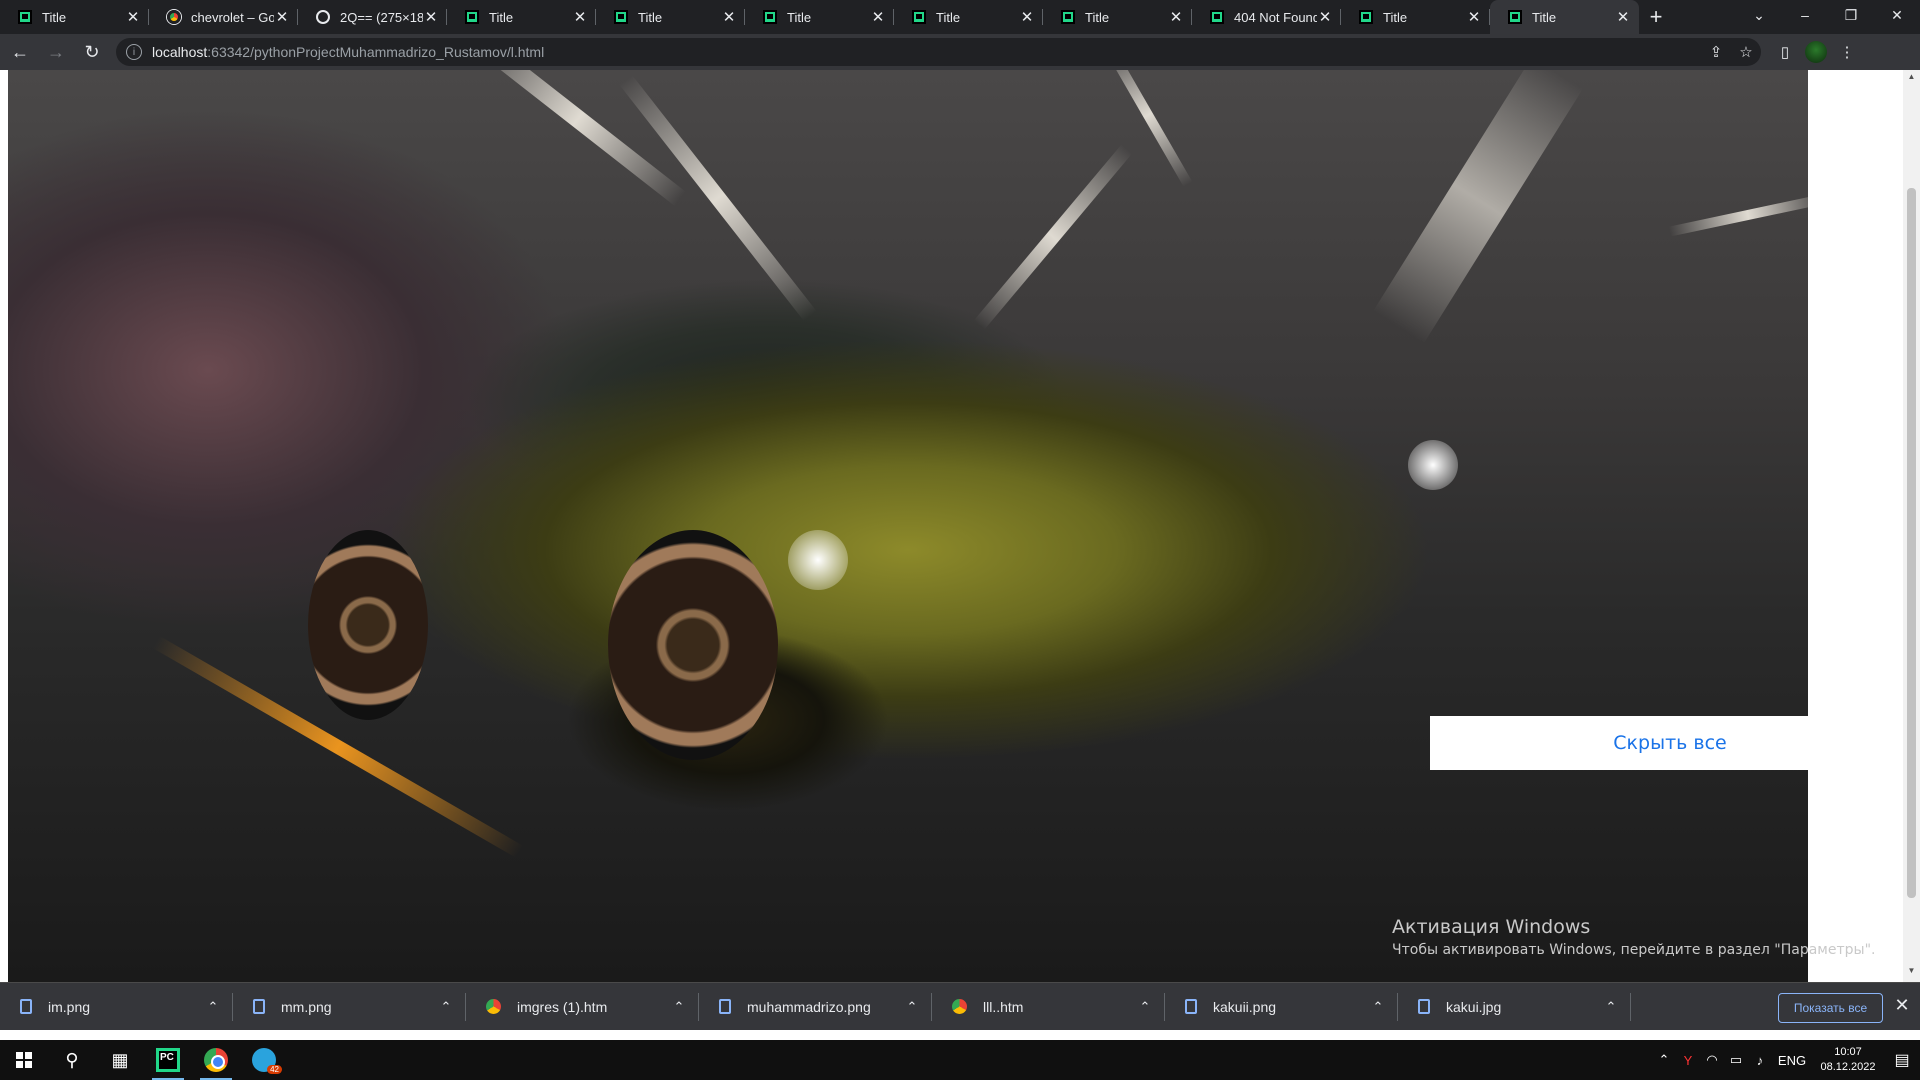 The height and width of the screenshot is (1080, 1920). I want to click on download-item: kakui.jpg ⌃, so click(1514, 1007).